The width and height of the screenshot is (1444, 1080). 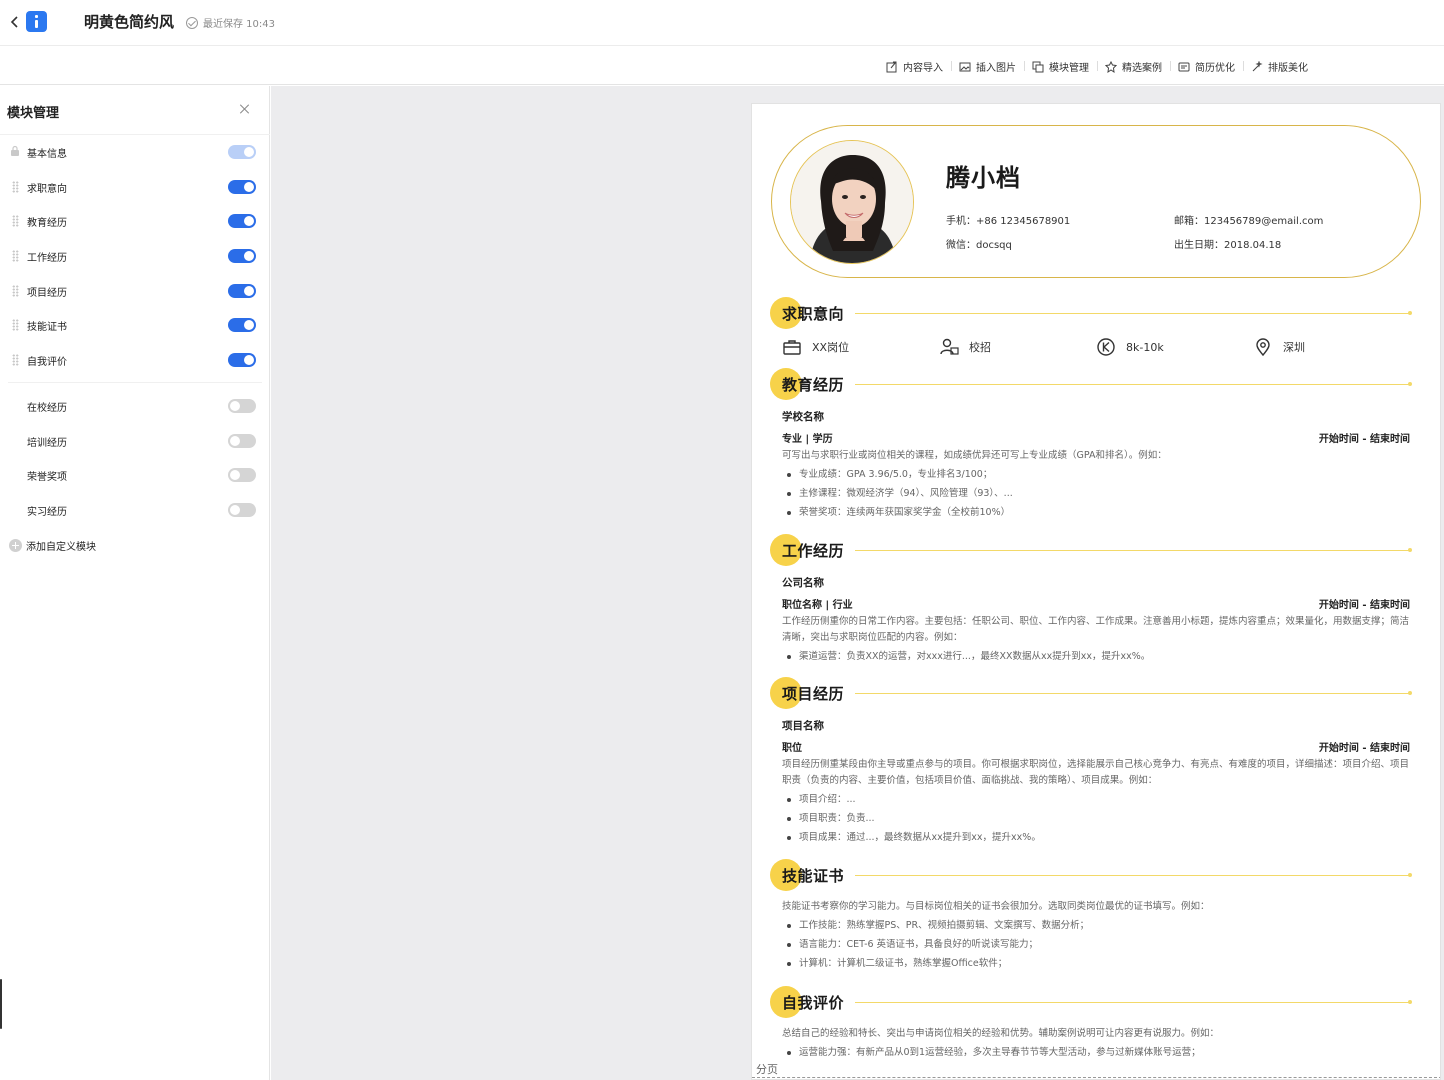 What do you see at coordinates (983, 175) in the screenshot?
I see `resume-name: 腾小档` at bounding box center [983, 175].